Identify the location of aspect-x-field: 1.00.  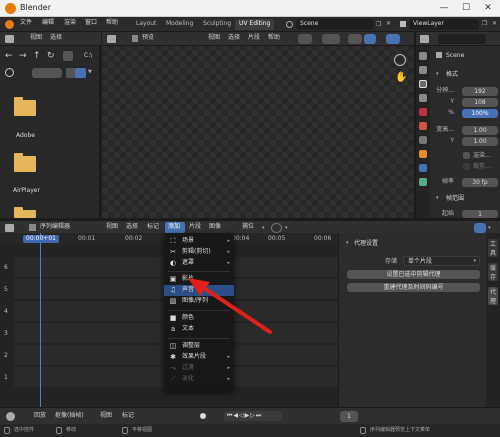
(480, 130).